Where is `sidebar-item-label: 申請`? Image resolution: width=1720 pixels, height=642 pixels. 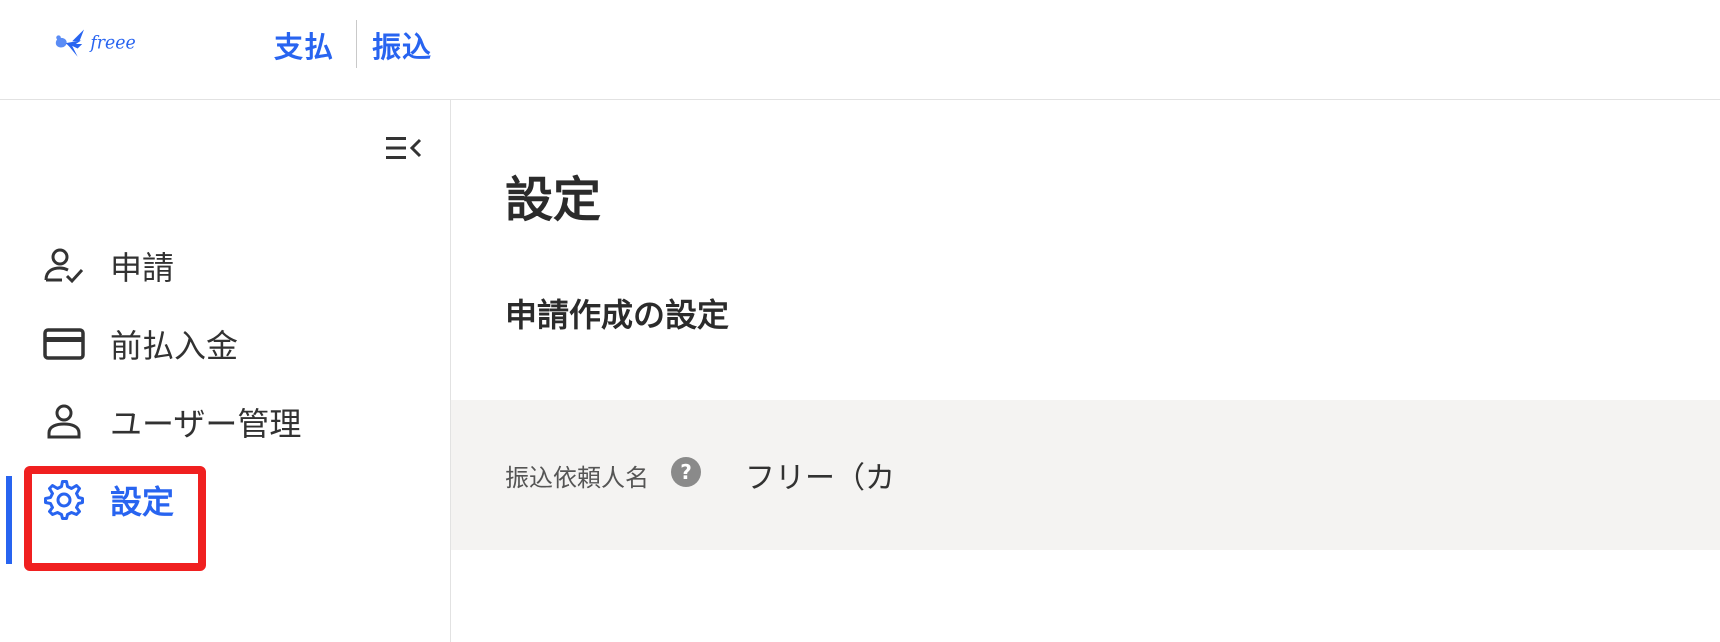 sidebar-item-label: 申請 is located at coordinates (142, 268).